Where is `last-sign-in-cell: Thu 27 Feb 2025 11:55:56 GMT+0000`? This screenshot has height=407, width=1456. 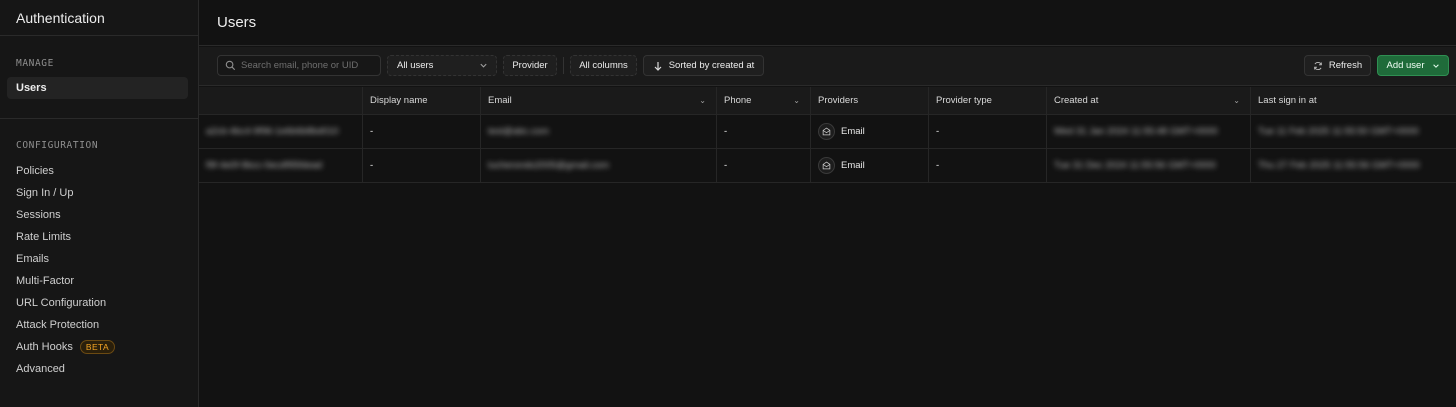 last-sign-in-cell: Thu 27 Feb 2025 11:55:56 GMT+0000 is located at coordinates (1339, 165).